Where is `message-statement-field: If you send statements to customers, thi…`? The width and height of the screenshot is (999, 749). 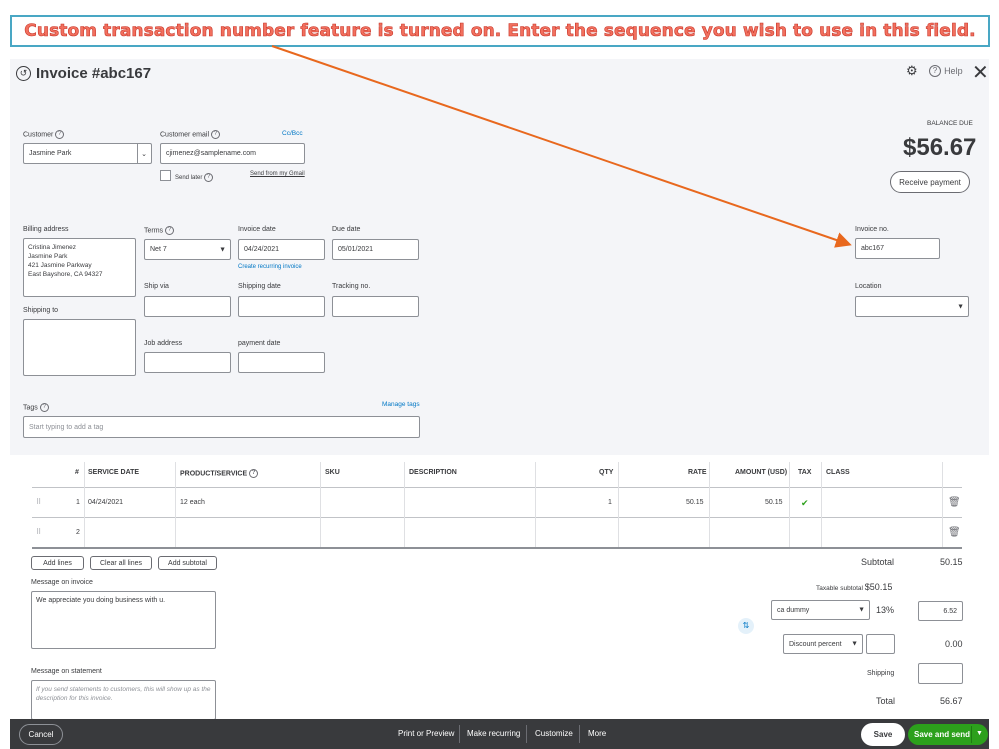
message-statement-field: If you send statements to customers, thi… is located at coordinates (123, 700).